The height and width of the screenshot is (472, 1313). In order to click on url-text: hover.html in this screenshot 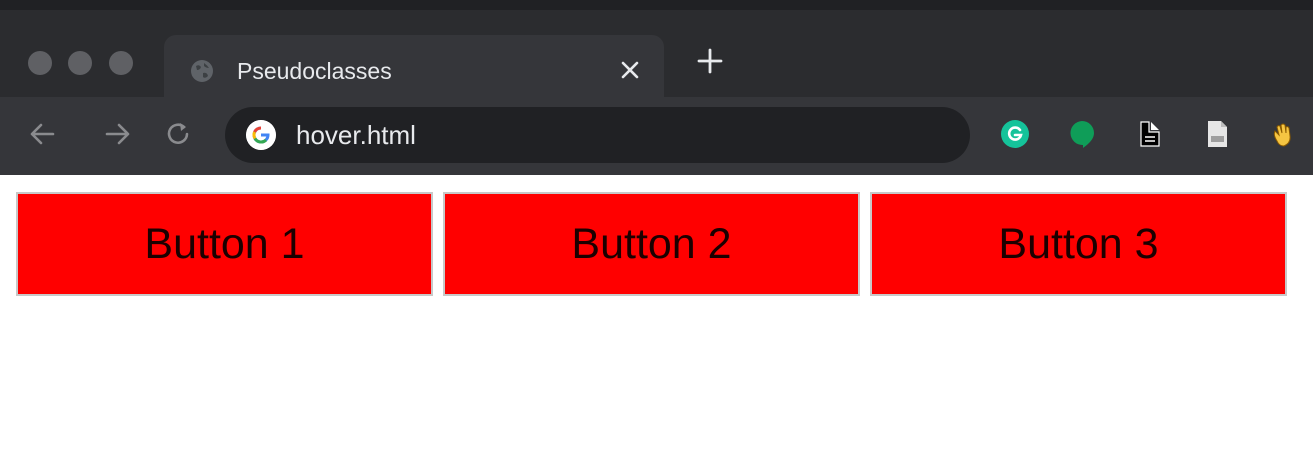, I will do `click(356, 135)`.